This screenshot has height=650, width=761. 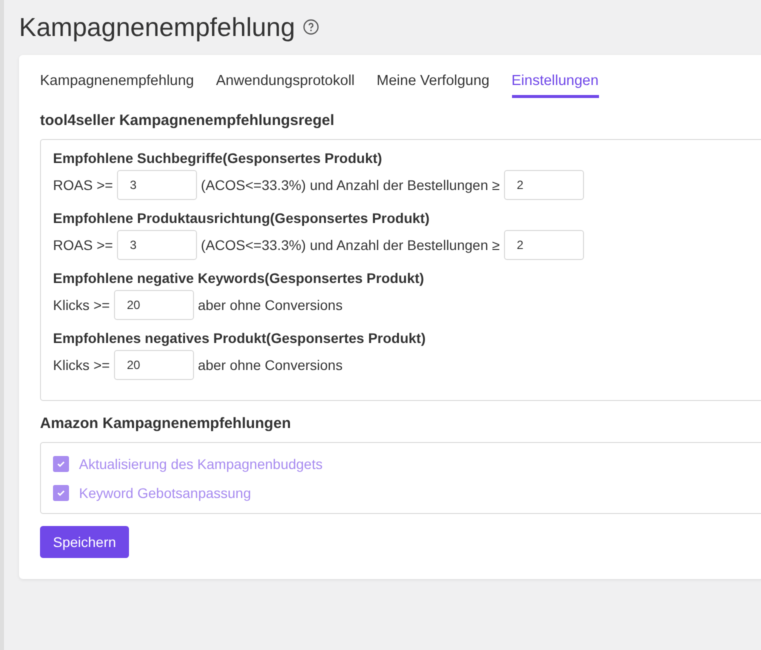 What do you see at coordinates (165, 492) in the screenshot?
I see `checkbox-label: Keyword Gebotsanpassung` at bounding box center [165, 492].